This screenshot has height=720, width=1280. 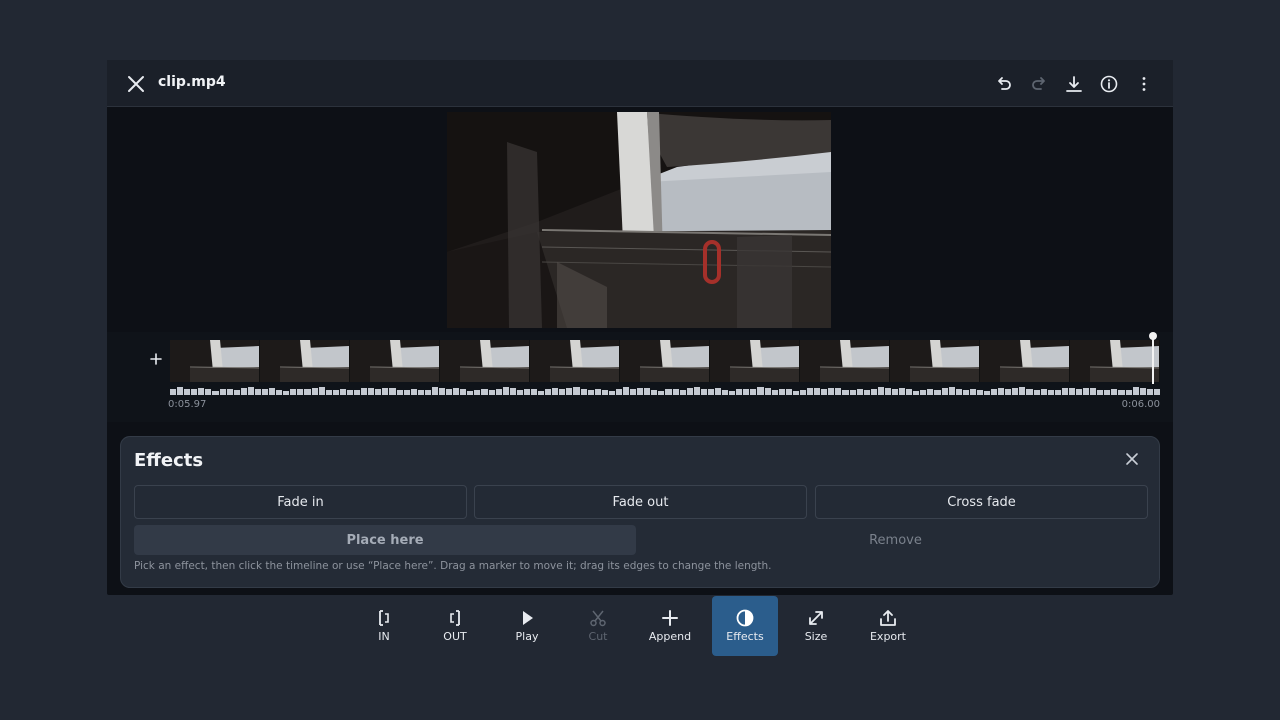 What do you see at coordinates (527, 626) in the screenshot?
I see `play-button: Play` at bounding box center [527, 626].